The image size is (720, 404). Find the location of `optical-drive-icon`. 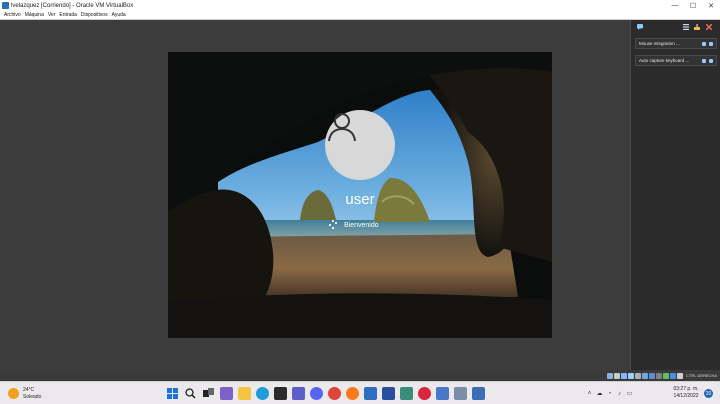

optical-drive-icon is located at coordinates (617, 375).